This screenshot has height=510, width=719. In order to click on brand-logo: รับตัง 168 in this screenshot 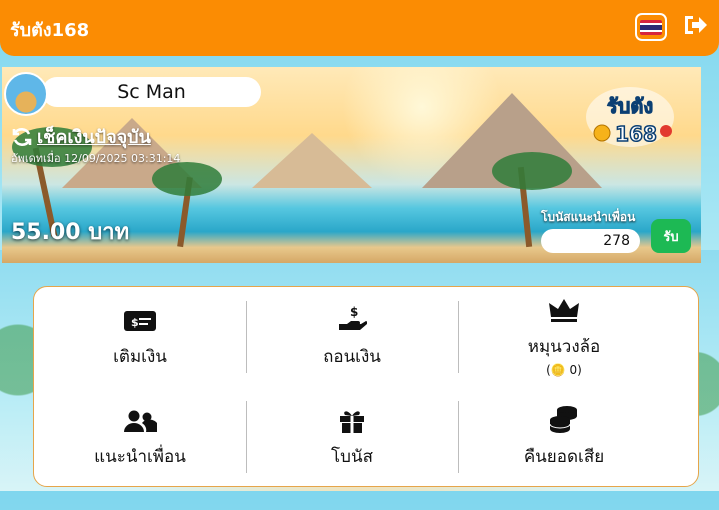, I will do `click(630, 117)`.